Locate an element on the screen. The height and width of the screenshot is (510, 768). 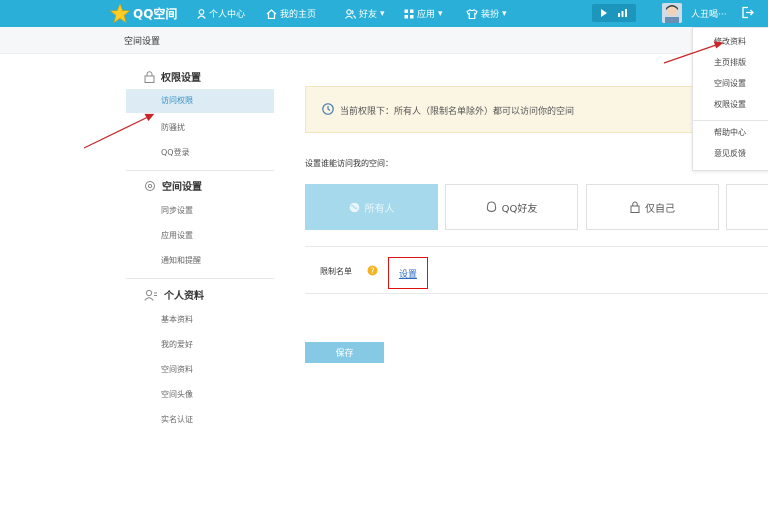
page-title: 空间设置 is located at coordinates (142, 42).